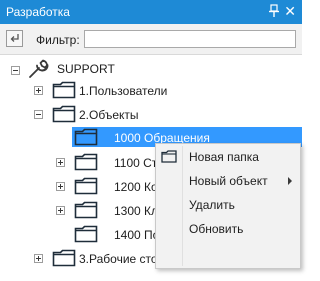  I want to click on refresh-button, so click(14, 38).